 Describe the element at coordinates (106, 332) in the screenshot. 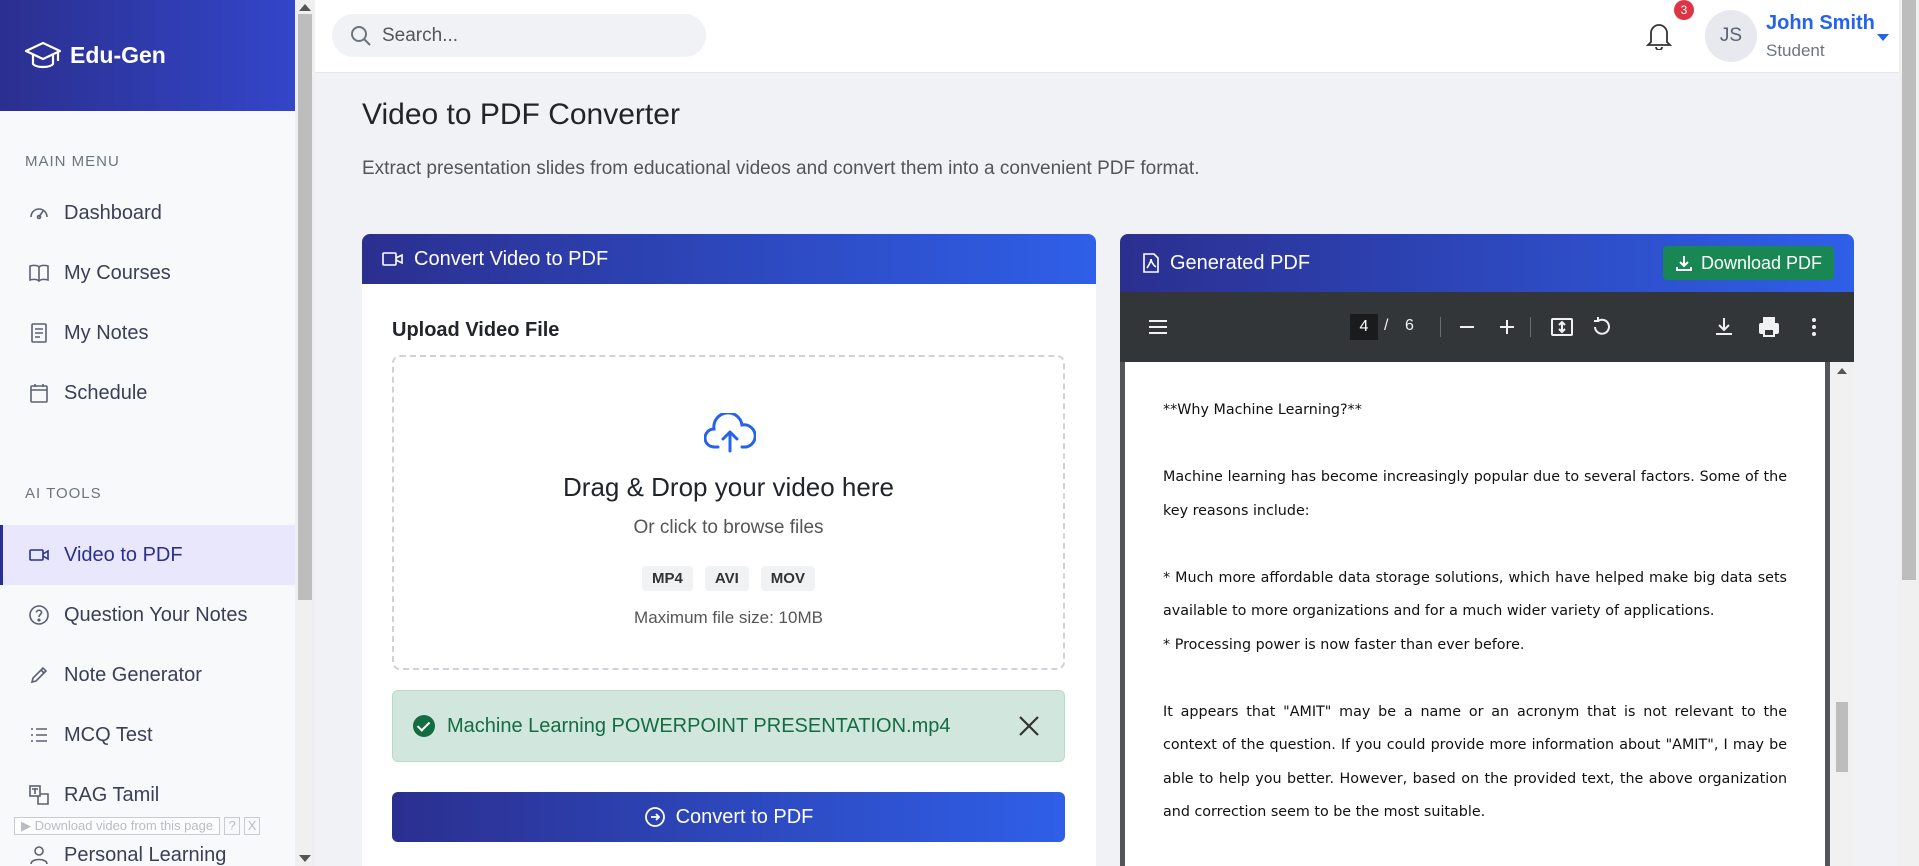

I see `sidebar-item-label: My Notes` at that location.